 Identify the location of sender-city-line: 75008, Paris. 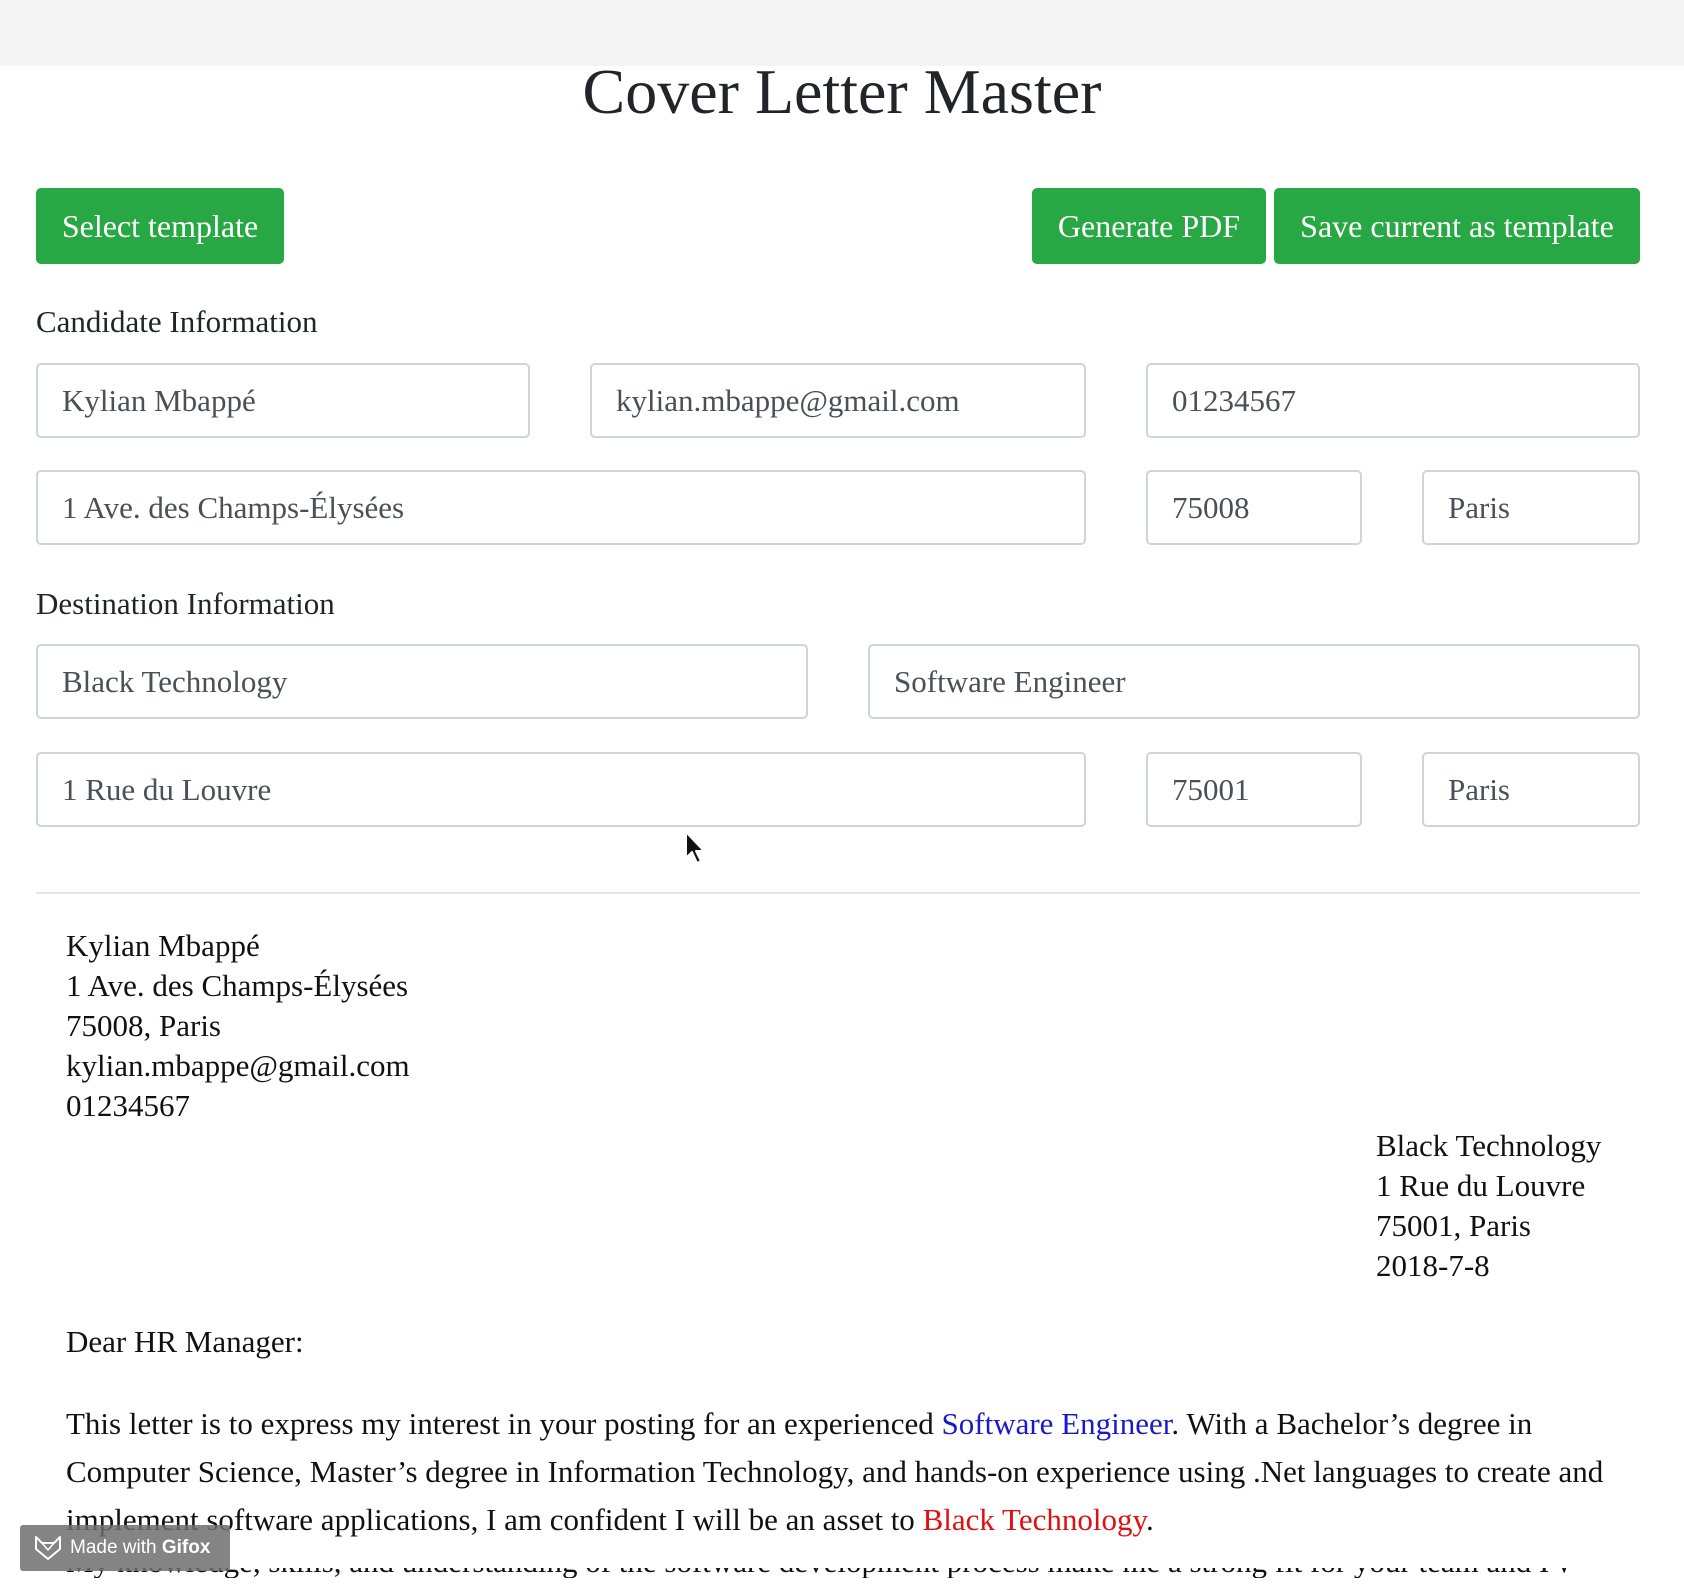
(143, 1025).